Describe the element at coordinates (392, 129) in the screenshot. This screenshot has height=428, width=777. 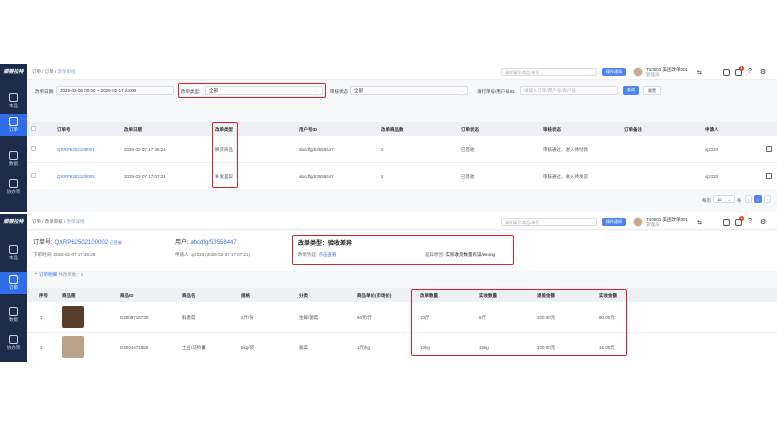
I see `column-header: 改单商品数` at that location.